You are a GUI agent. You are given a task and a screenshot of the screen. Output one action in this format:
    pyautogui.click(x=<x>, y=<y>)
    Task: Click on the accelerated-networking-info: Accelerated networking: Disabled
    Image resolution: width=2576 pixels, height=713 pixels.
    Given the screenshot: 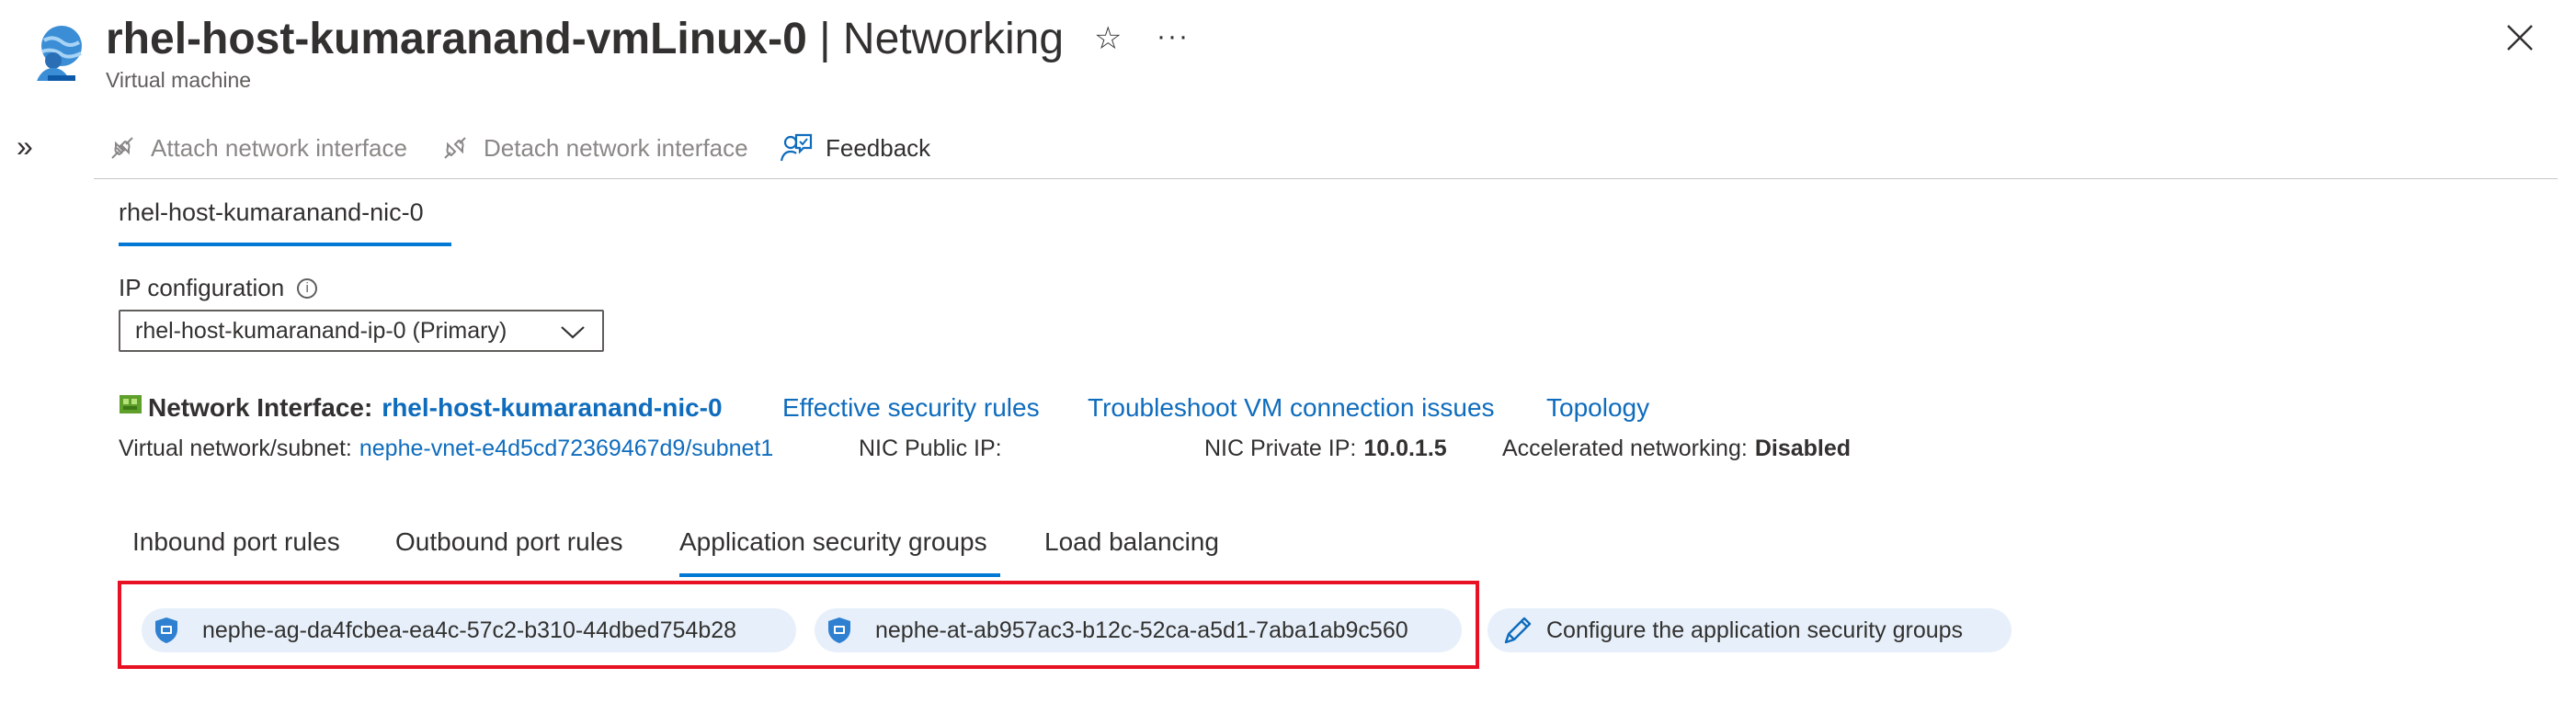 What is the action you would take?
    pyautogui.click(x=1676, y=448)
    